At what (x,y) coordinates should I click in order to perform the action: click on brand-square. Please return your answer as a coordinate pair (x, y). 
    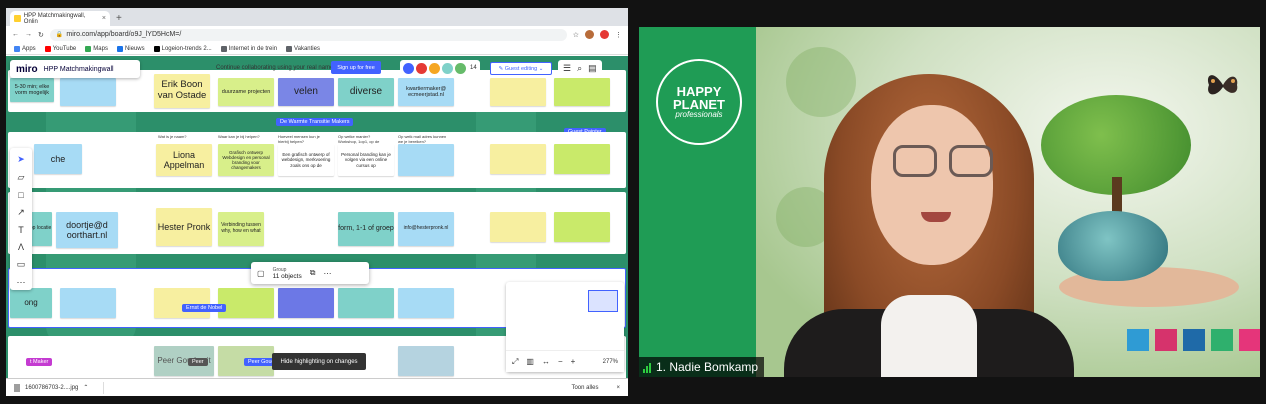
    Looking at the image, I should click on (1222, 340).